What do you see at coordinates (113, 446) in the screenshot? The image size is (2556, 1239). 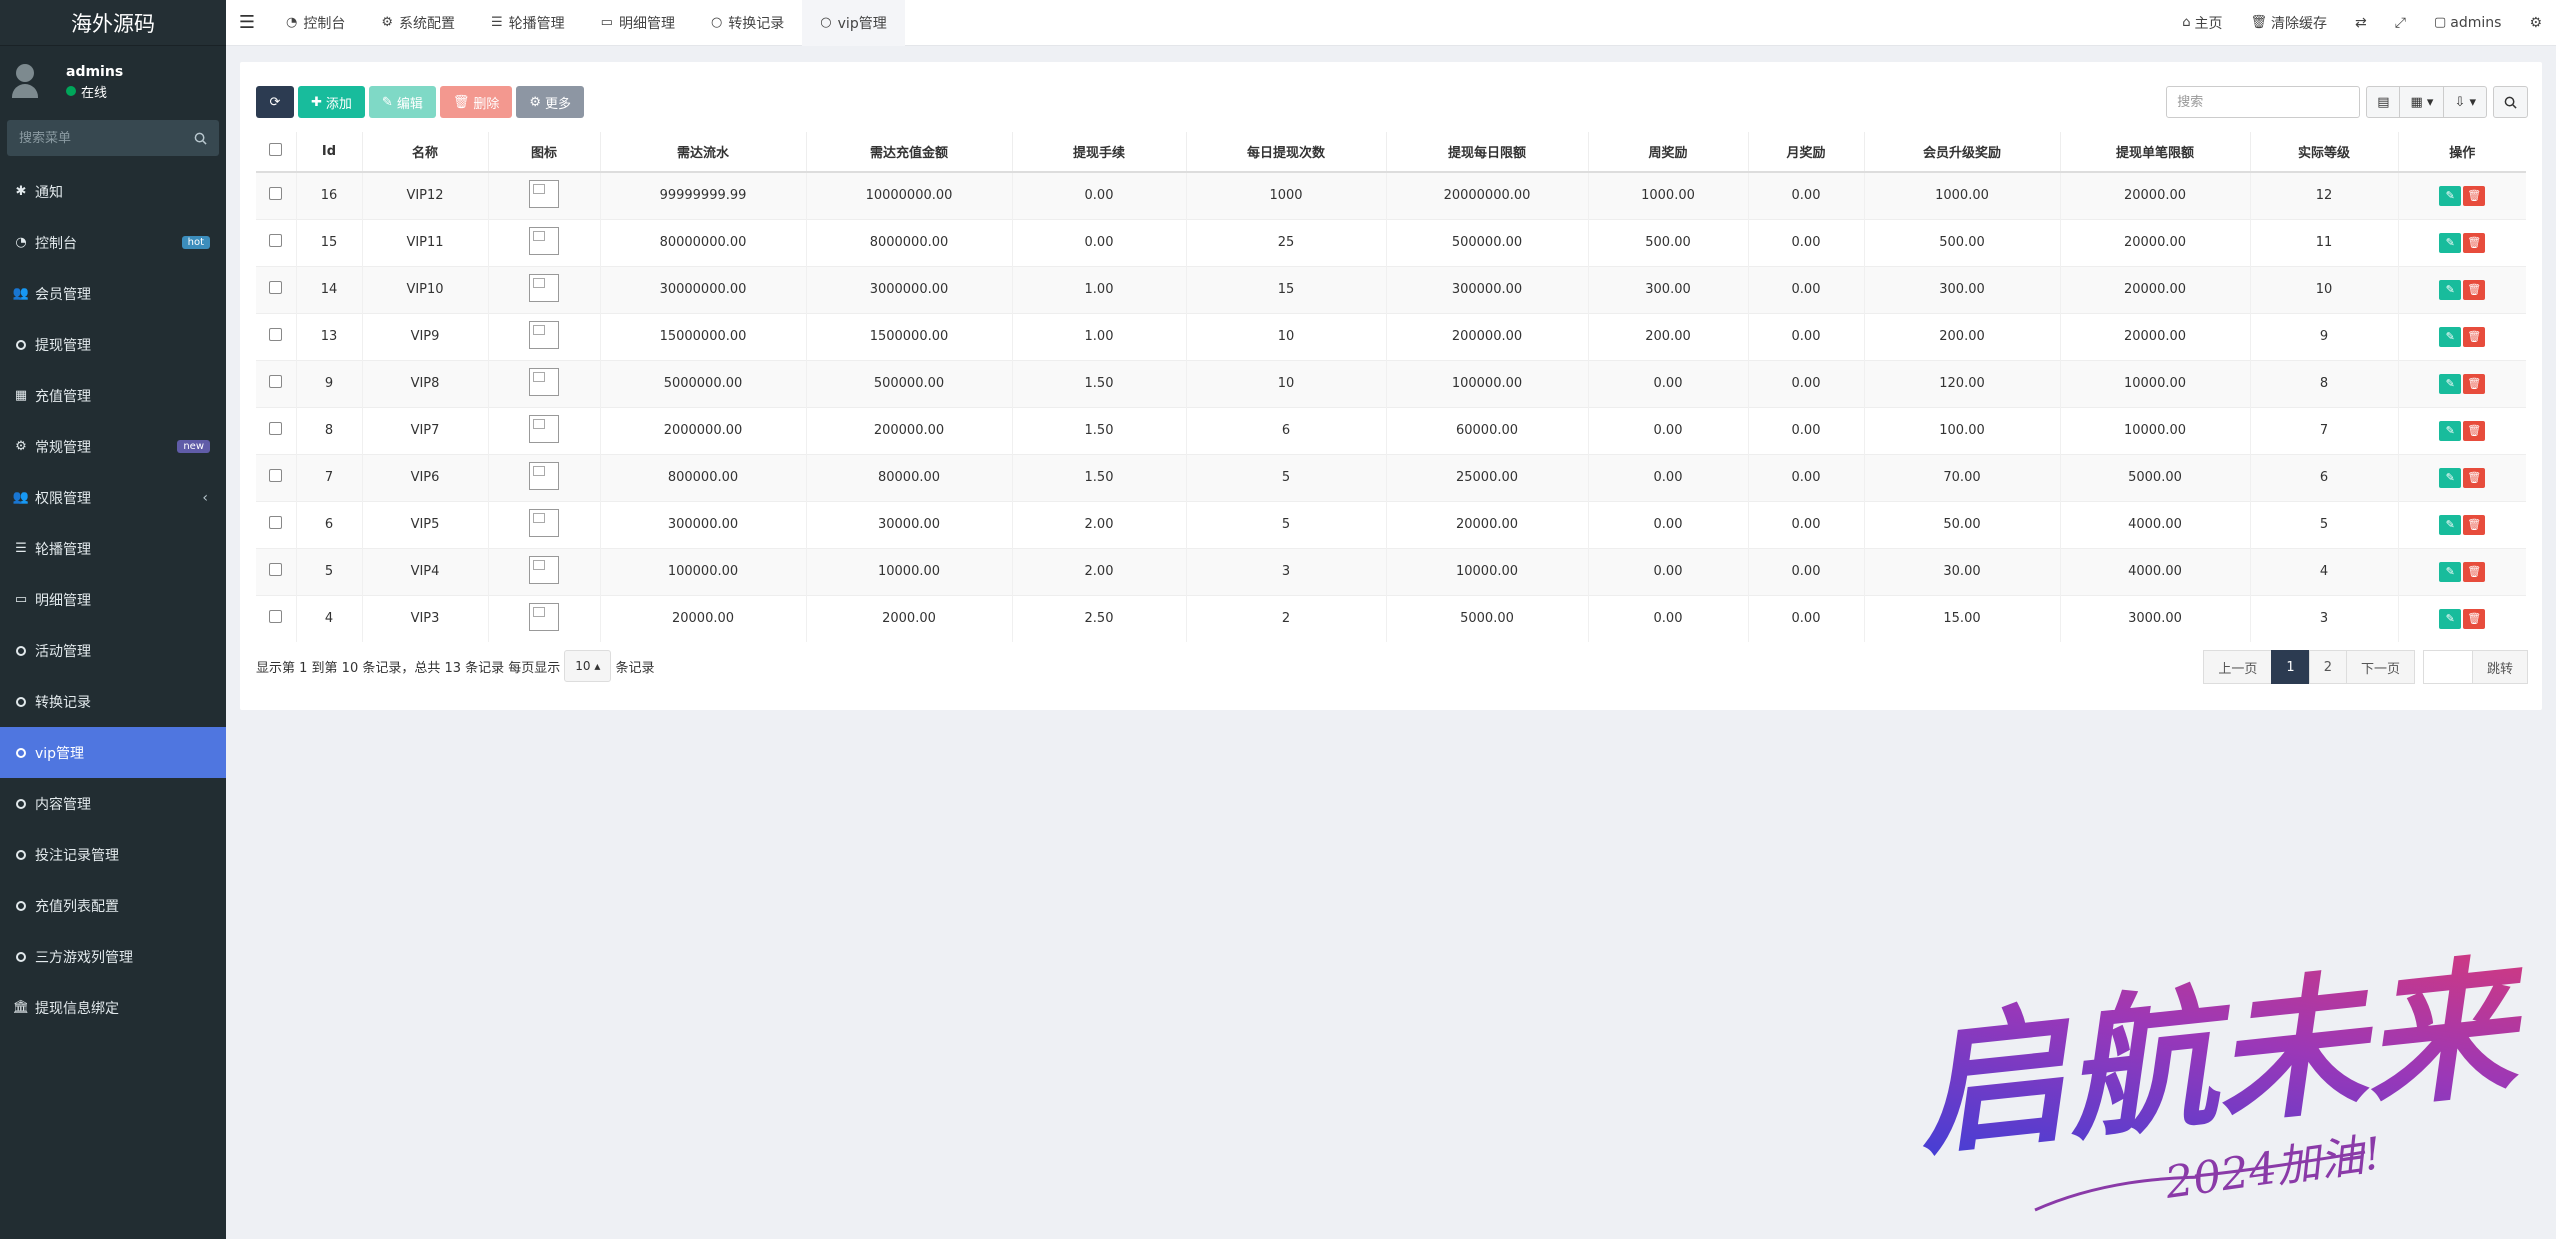 I see `sidebar-item-general: ⚙ 常规管理 new` at bounding box center [113, 446].